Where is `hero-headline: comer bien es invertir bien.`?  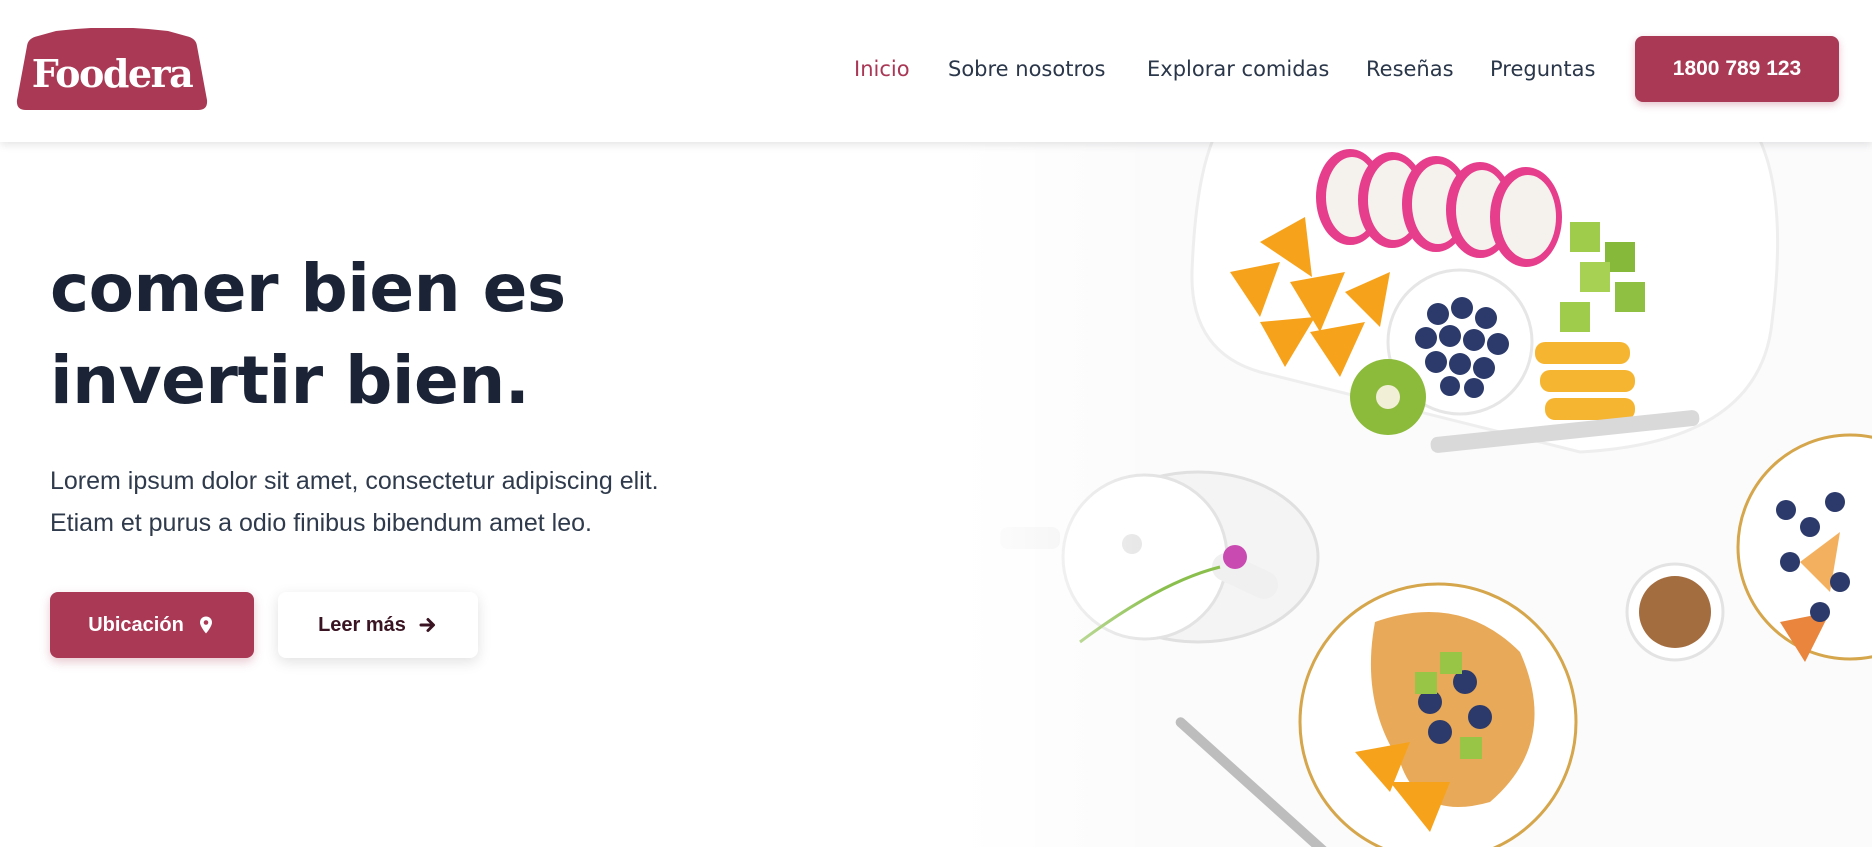 hero-headline: comer bien es invertir bien. is located at coordinates (350, 335).